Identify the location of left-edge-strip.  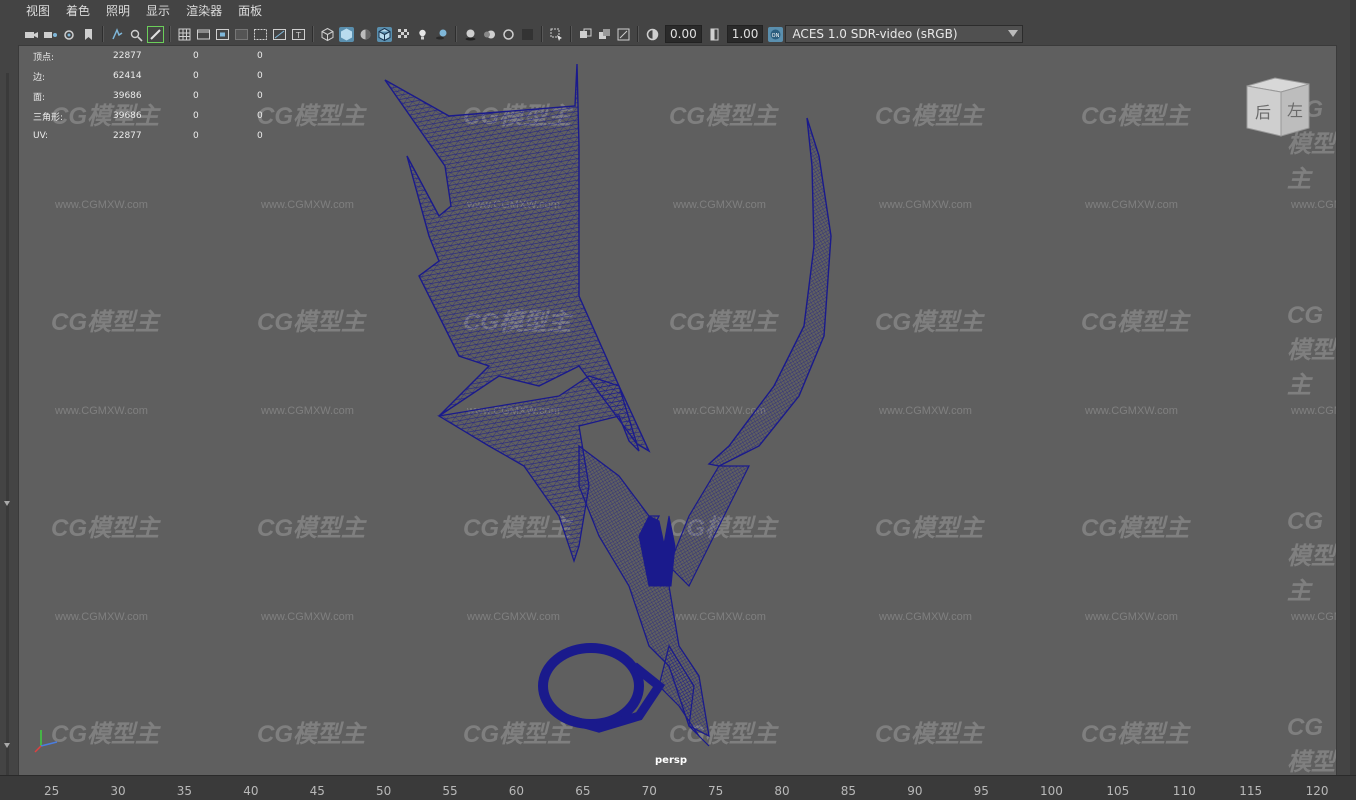
(9, 410).